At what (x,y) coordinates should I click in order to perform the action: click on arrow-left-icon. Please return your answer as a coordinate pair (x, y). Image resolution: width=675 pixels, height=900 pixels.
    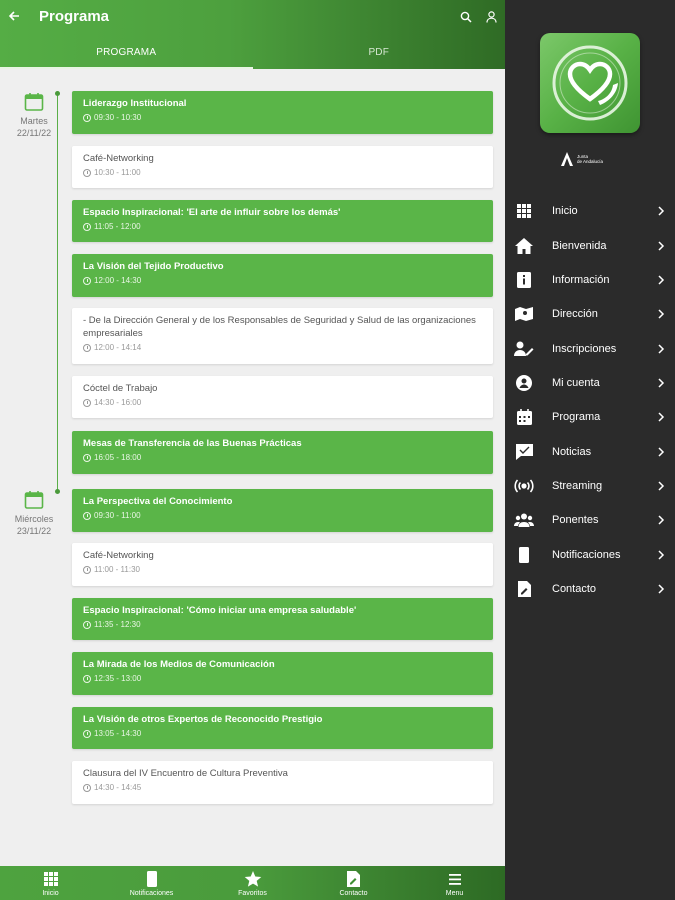
    Looking at the image, I should click on (15, 18).